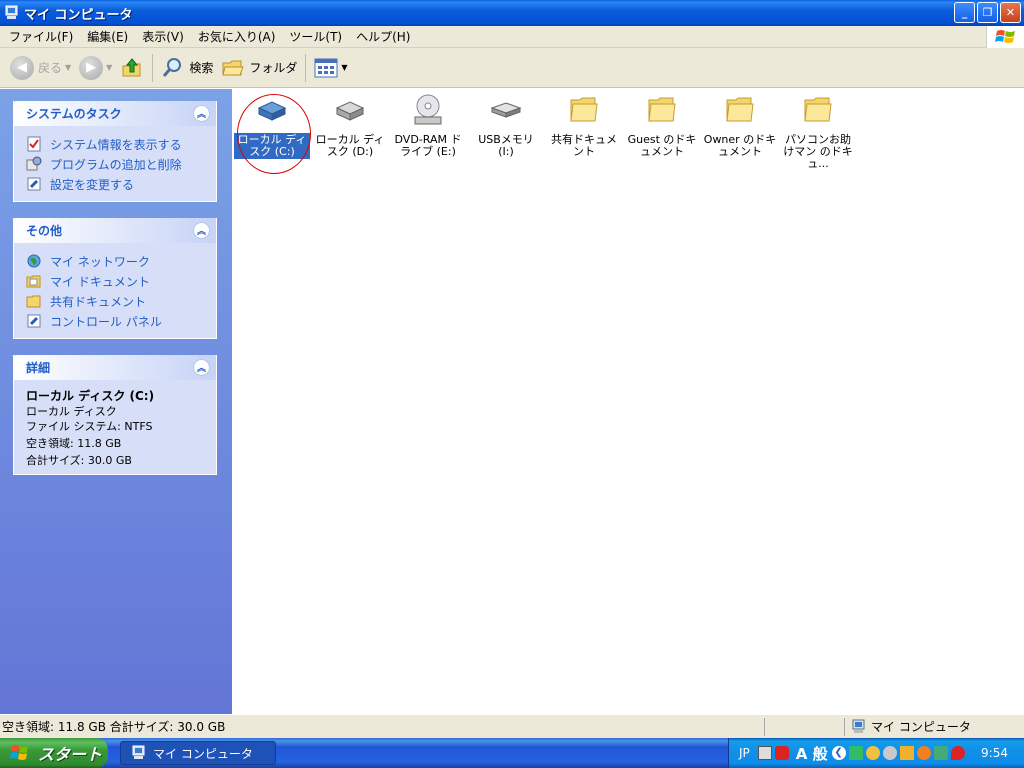 The image size is (1024, 768). Describe the element at coordinates (428, 109) in the screenshot. I see `dvd-drive-icon` at that location.